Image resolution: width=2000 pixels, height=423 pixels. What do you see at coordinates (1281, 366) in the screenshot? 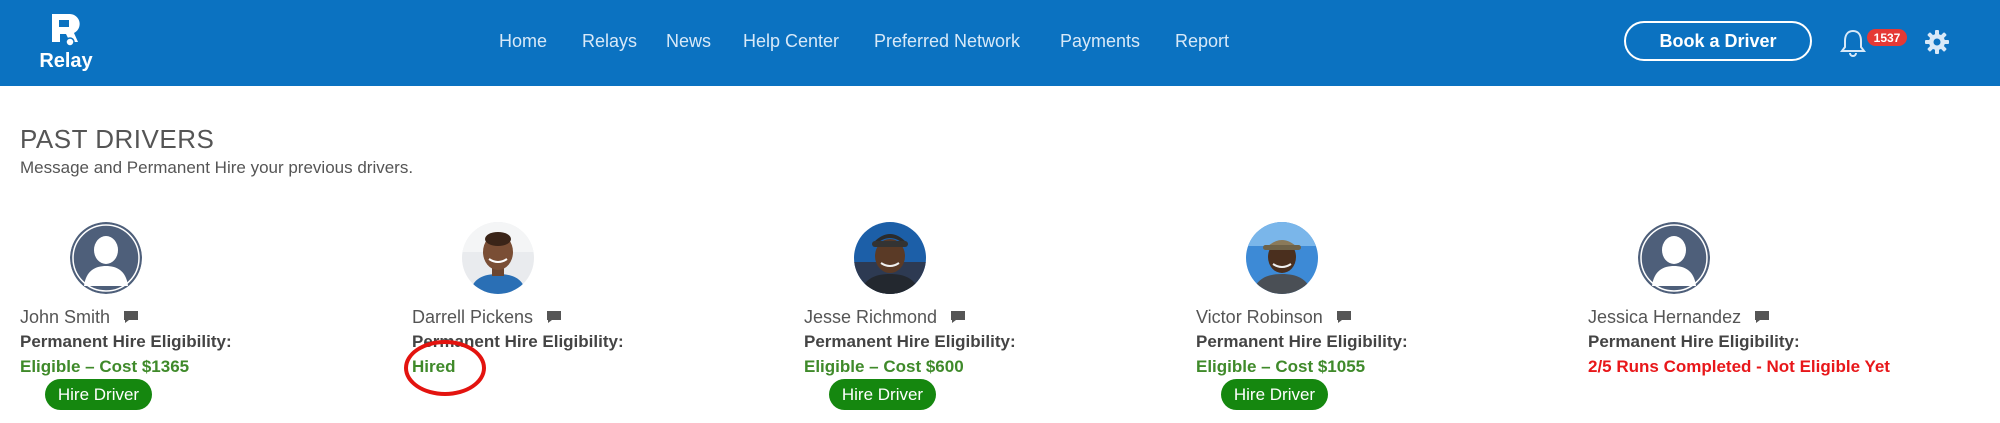
I see `eligibility-status: Eligible – Cost $1055` at bounding box center [1281, 366].